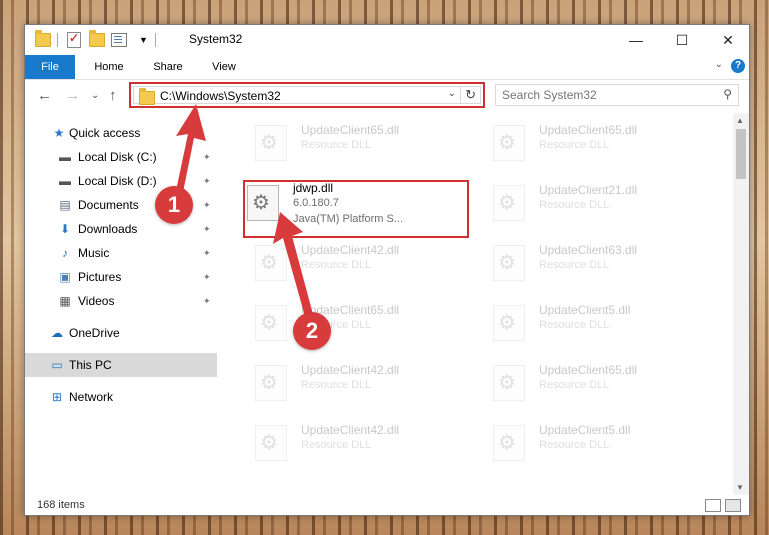 The width and height of the screenshot is (769, 535). Describe the element at coordinates (57, 397) in the screenshot. I see `network-icon: ⊞` at that location.